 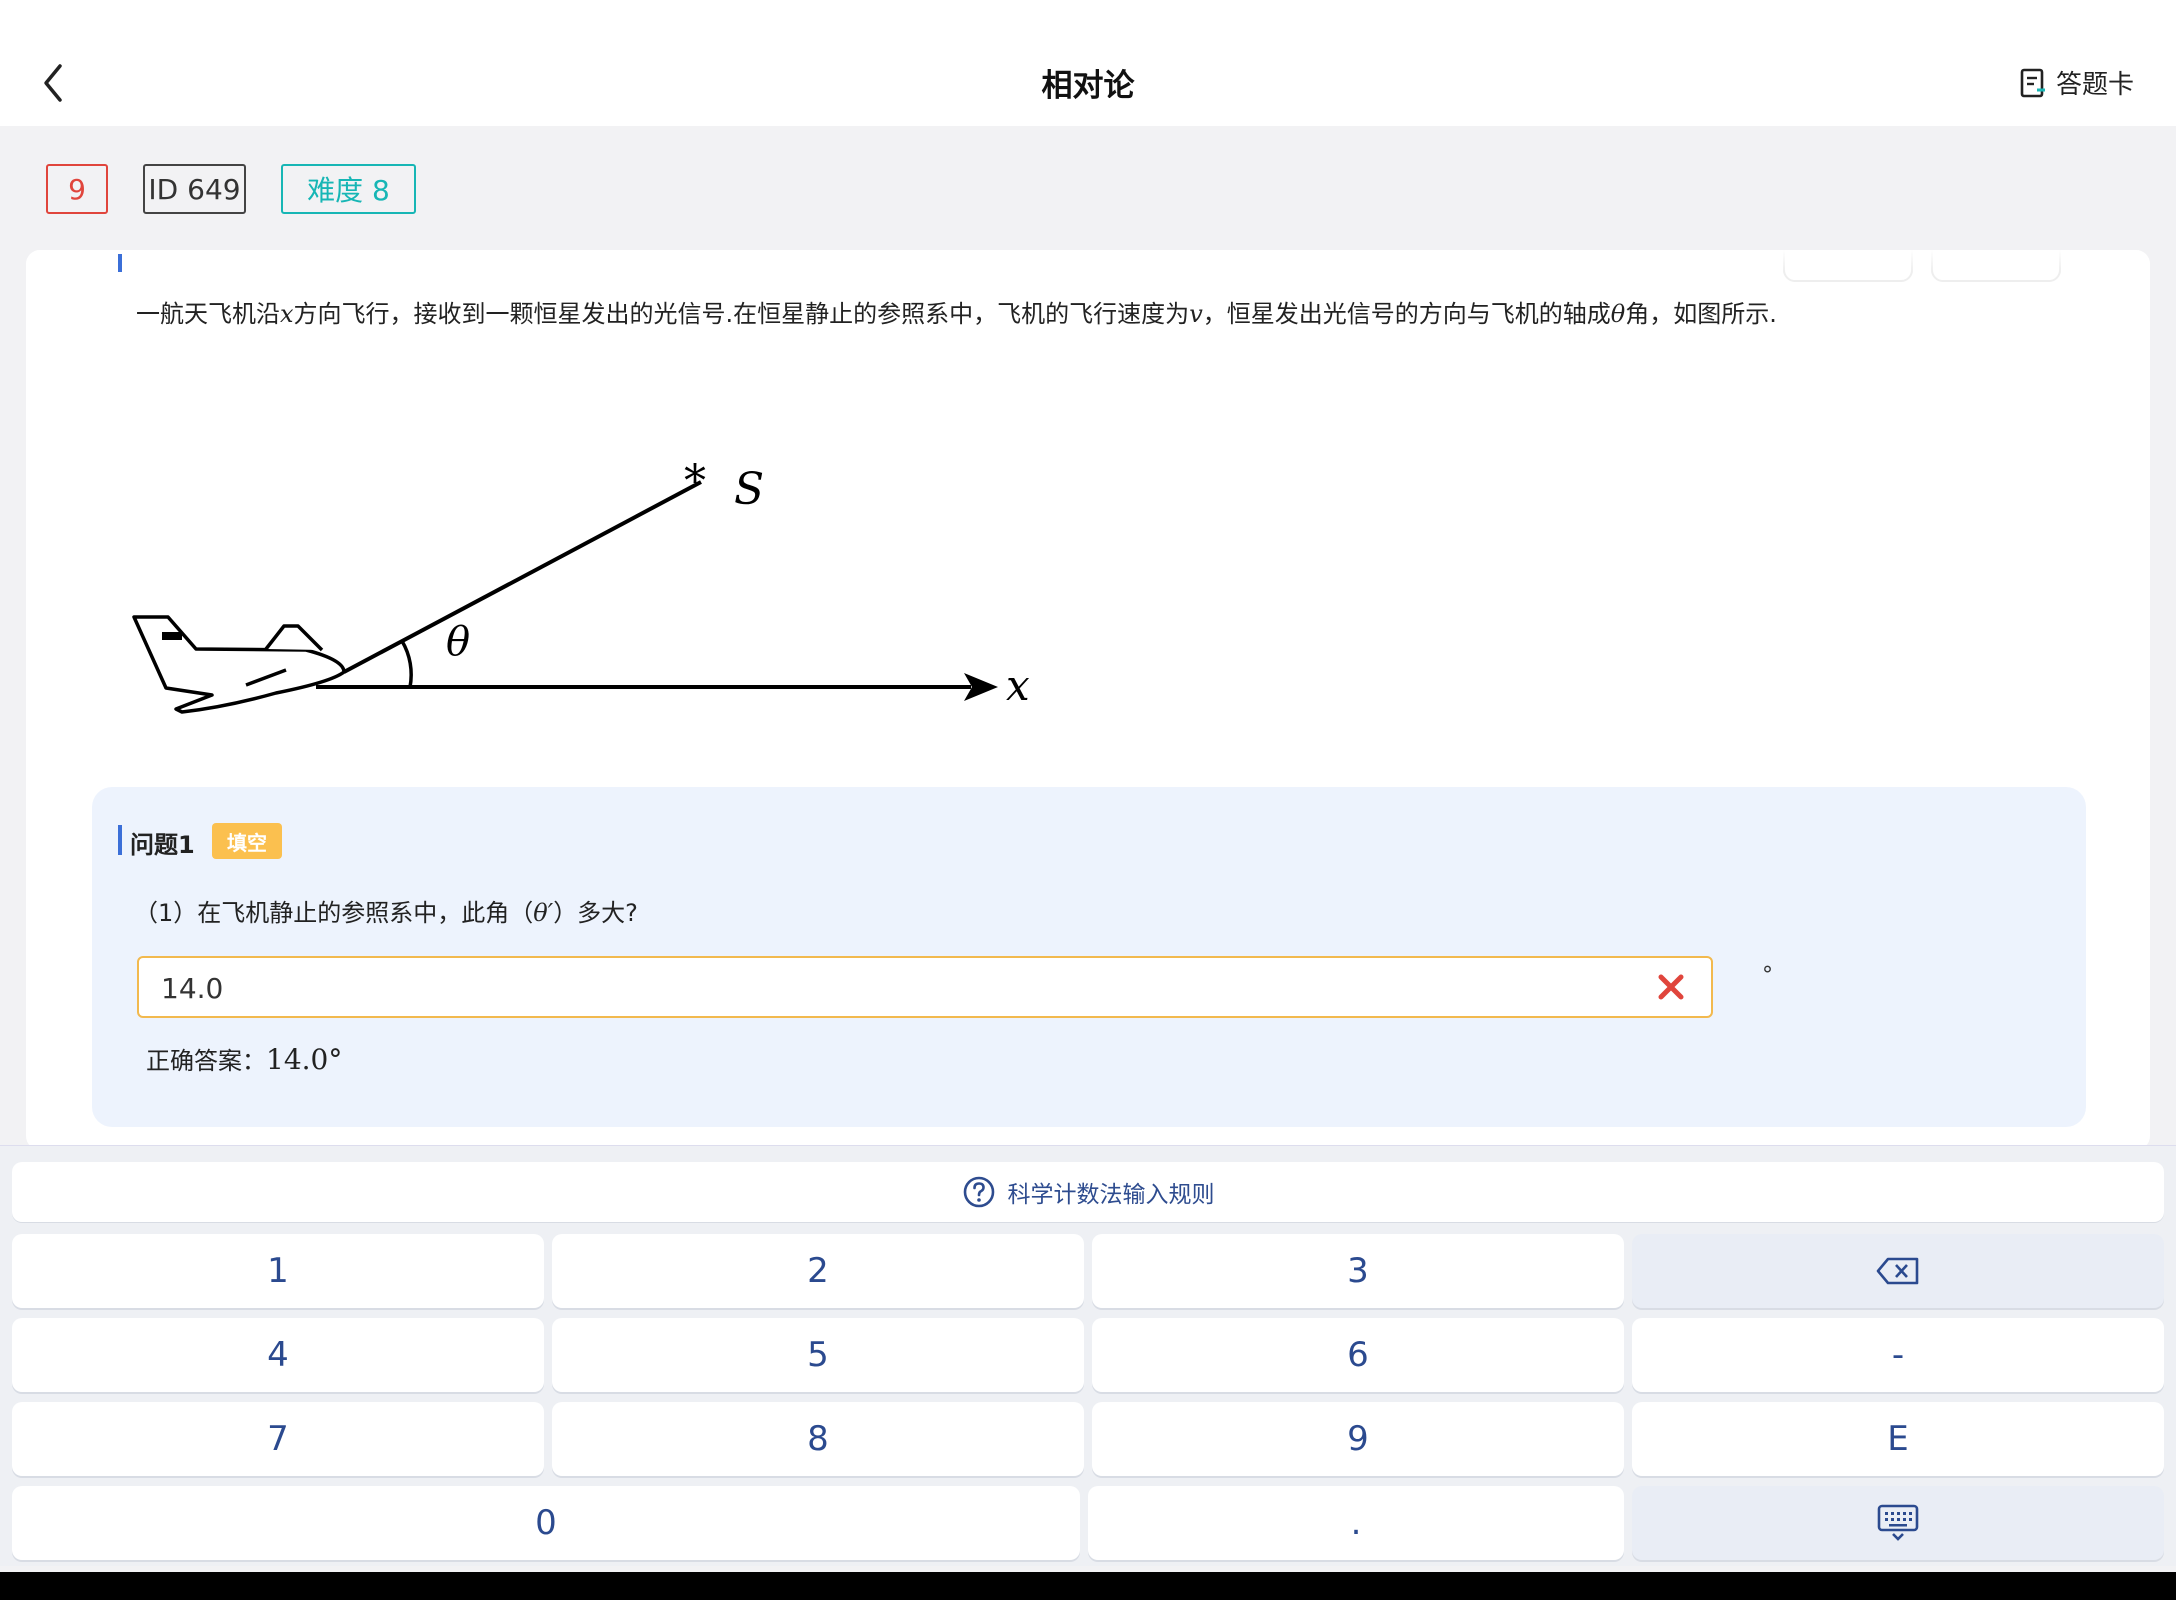 What do you see at coordinates (925, 987) in the screenshot?
I see `answer-input: 14.0` at bounding box center [925, 987].